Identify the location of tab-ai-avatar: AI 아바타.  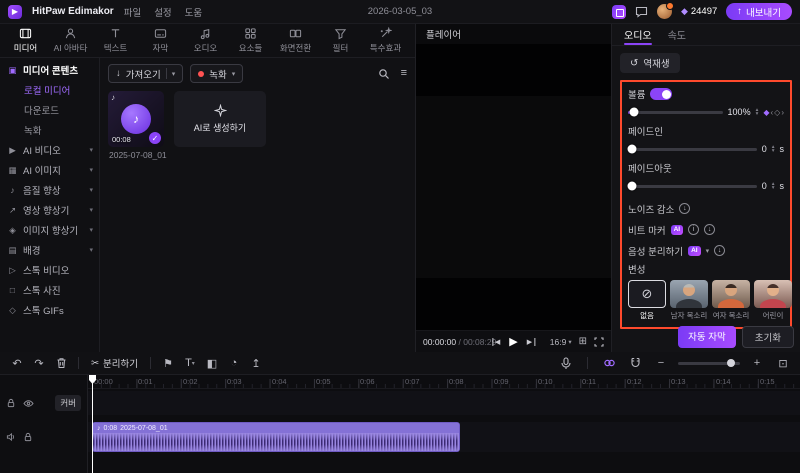
(70, 40).